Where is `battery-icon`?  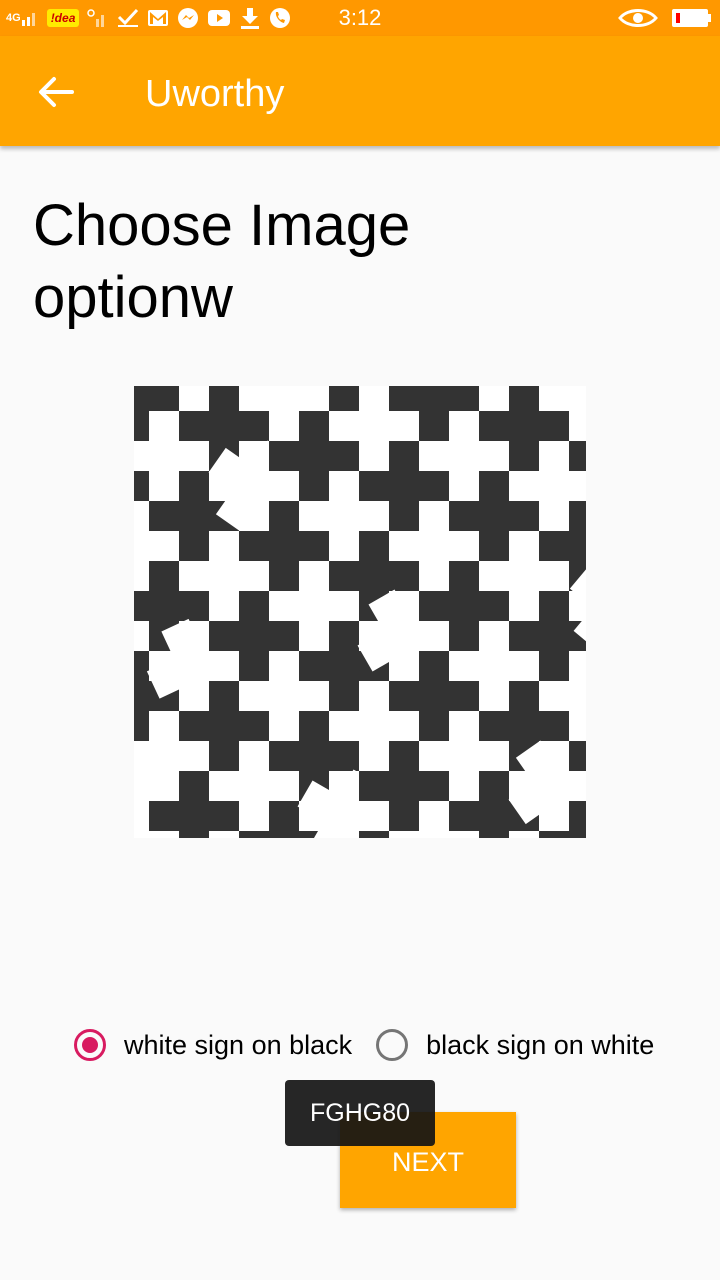
battery-icon is located at coordinates (691, 18).